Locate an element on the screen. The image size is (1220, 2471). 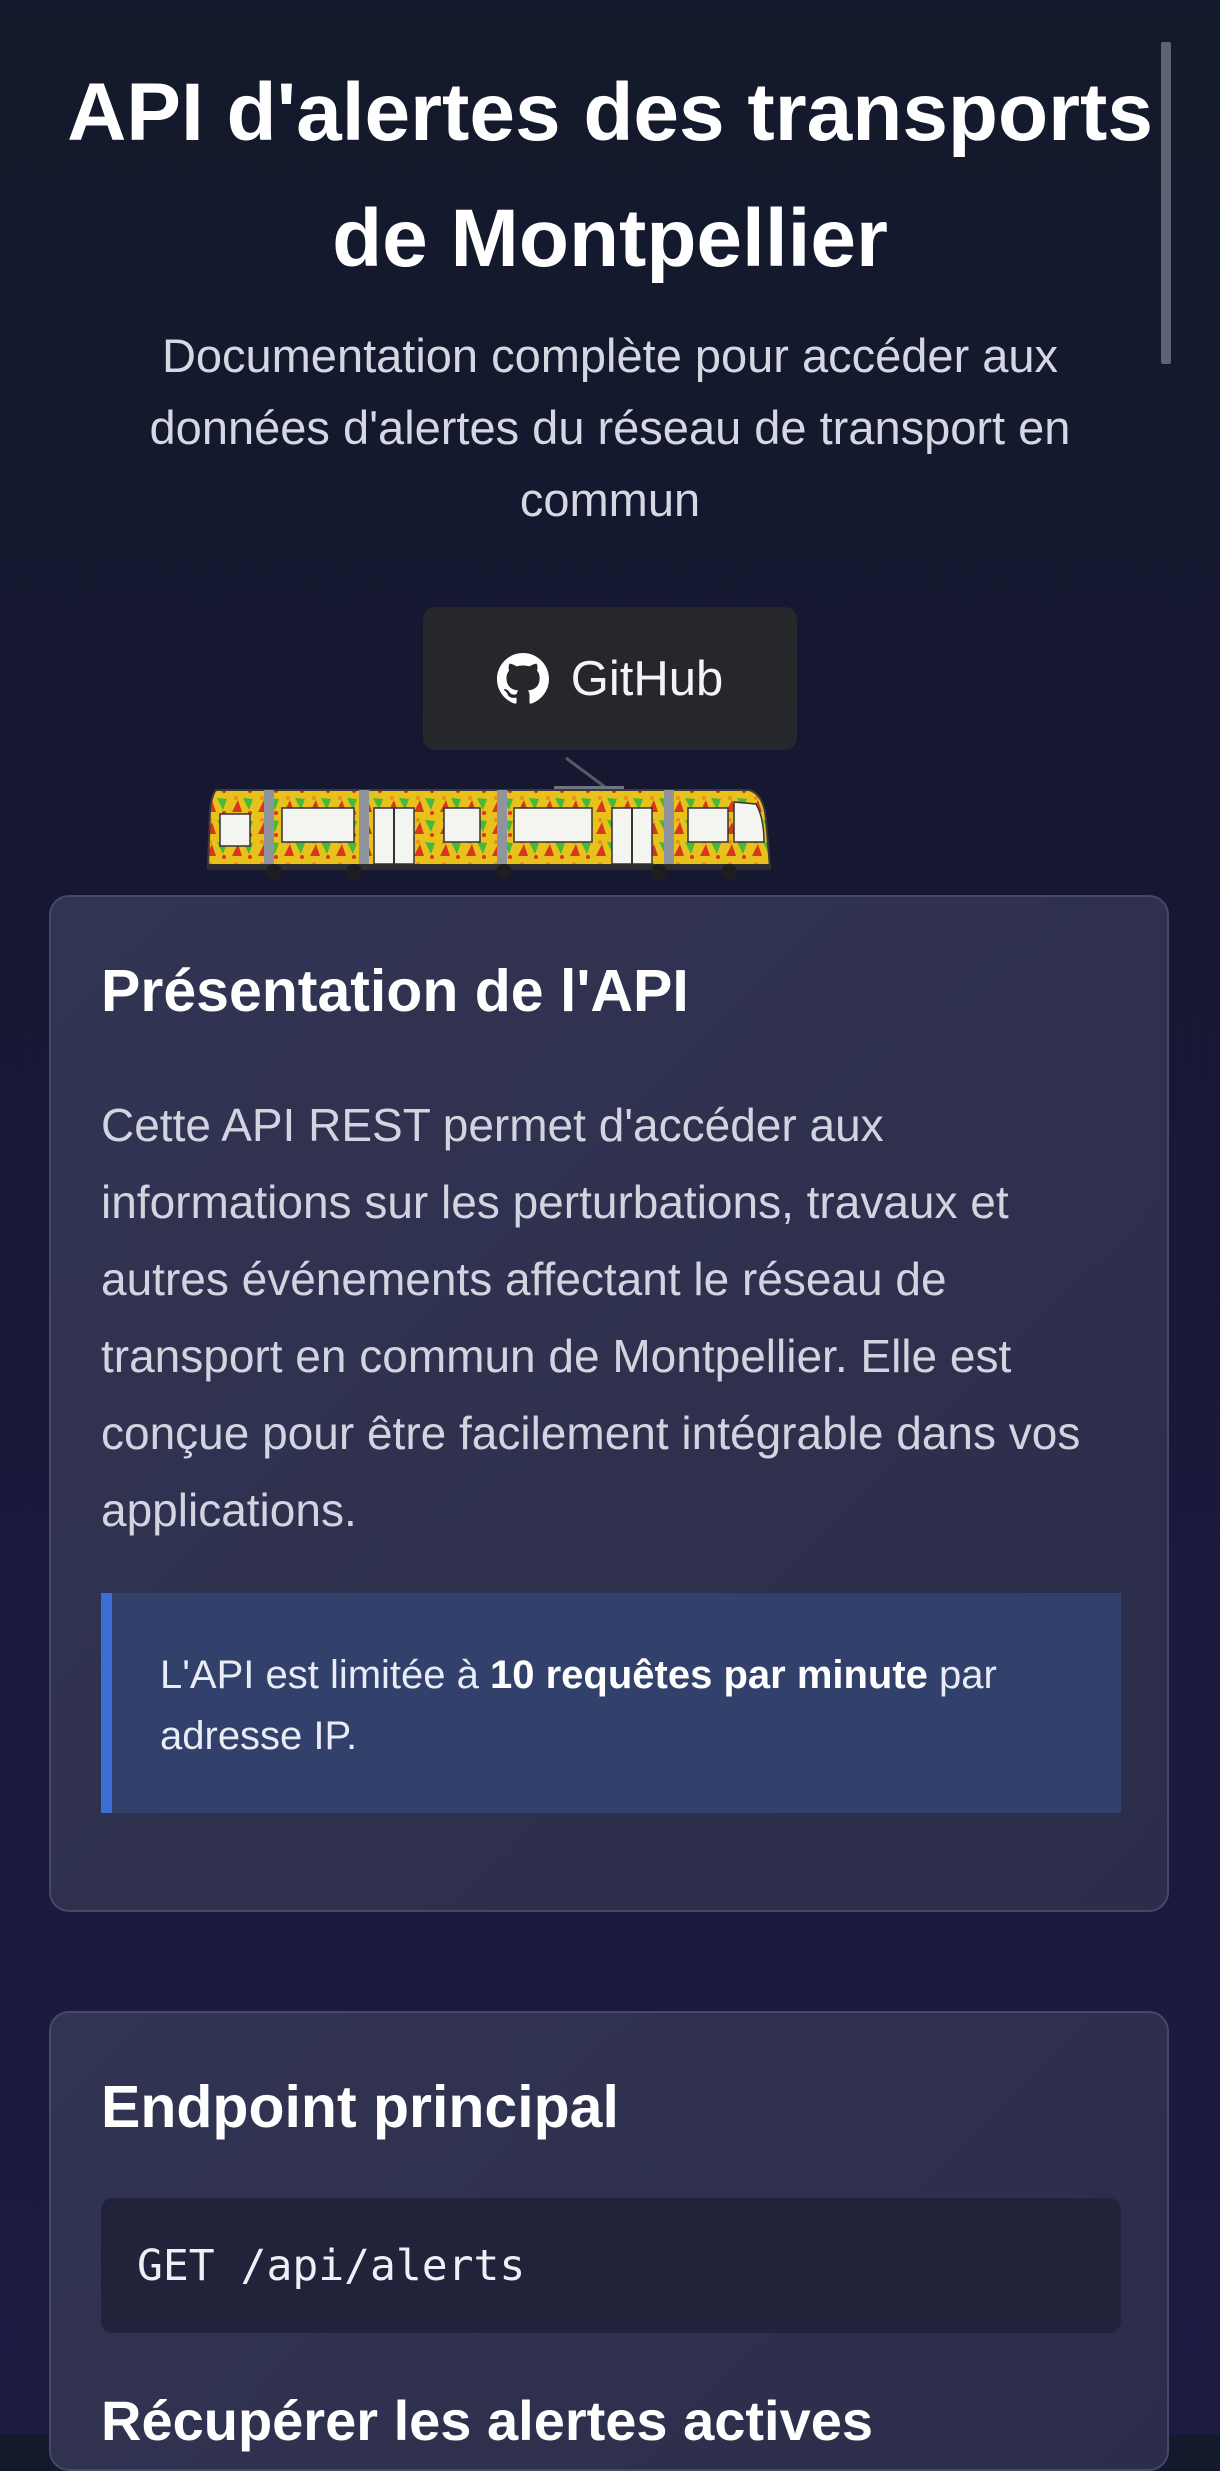
github-icon is located at coordinates (522, 678).